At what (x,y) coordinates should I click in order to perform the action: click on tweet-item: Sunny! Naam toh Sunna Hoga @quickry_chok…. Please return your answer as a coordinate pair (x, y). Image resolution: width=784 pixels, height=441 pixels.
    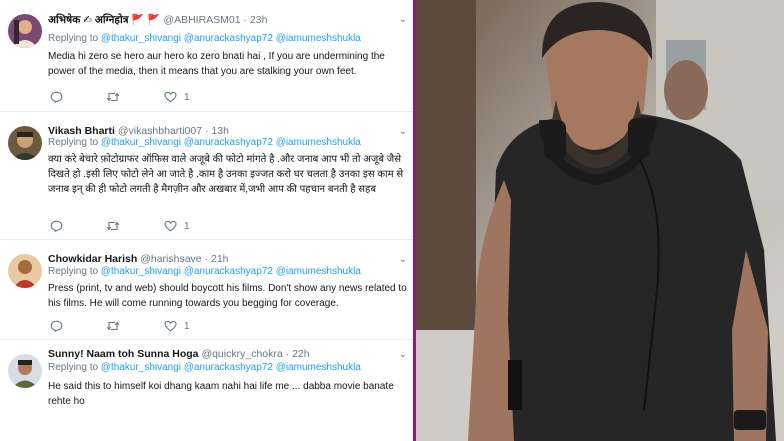
    Looking at the image, I should click on (206, 390).